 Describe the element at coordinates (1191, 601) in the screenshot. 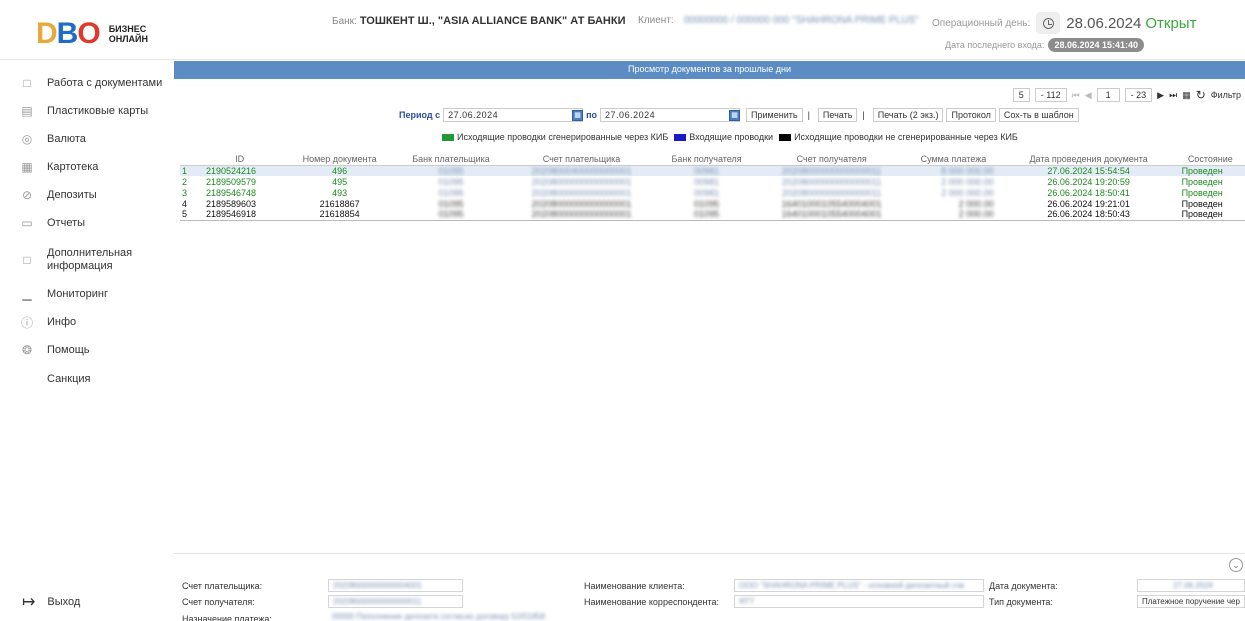

I see `doc-type-field: Платежное поручение чер` at that location.